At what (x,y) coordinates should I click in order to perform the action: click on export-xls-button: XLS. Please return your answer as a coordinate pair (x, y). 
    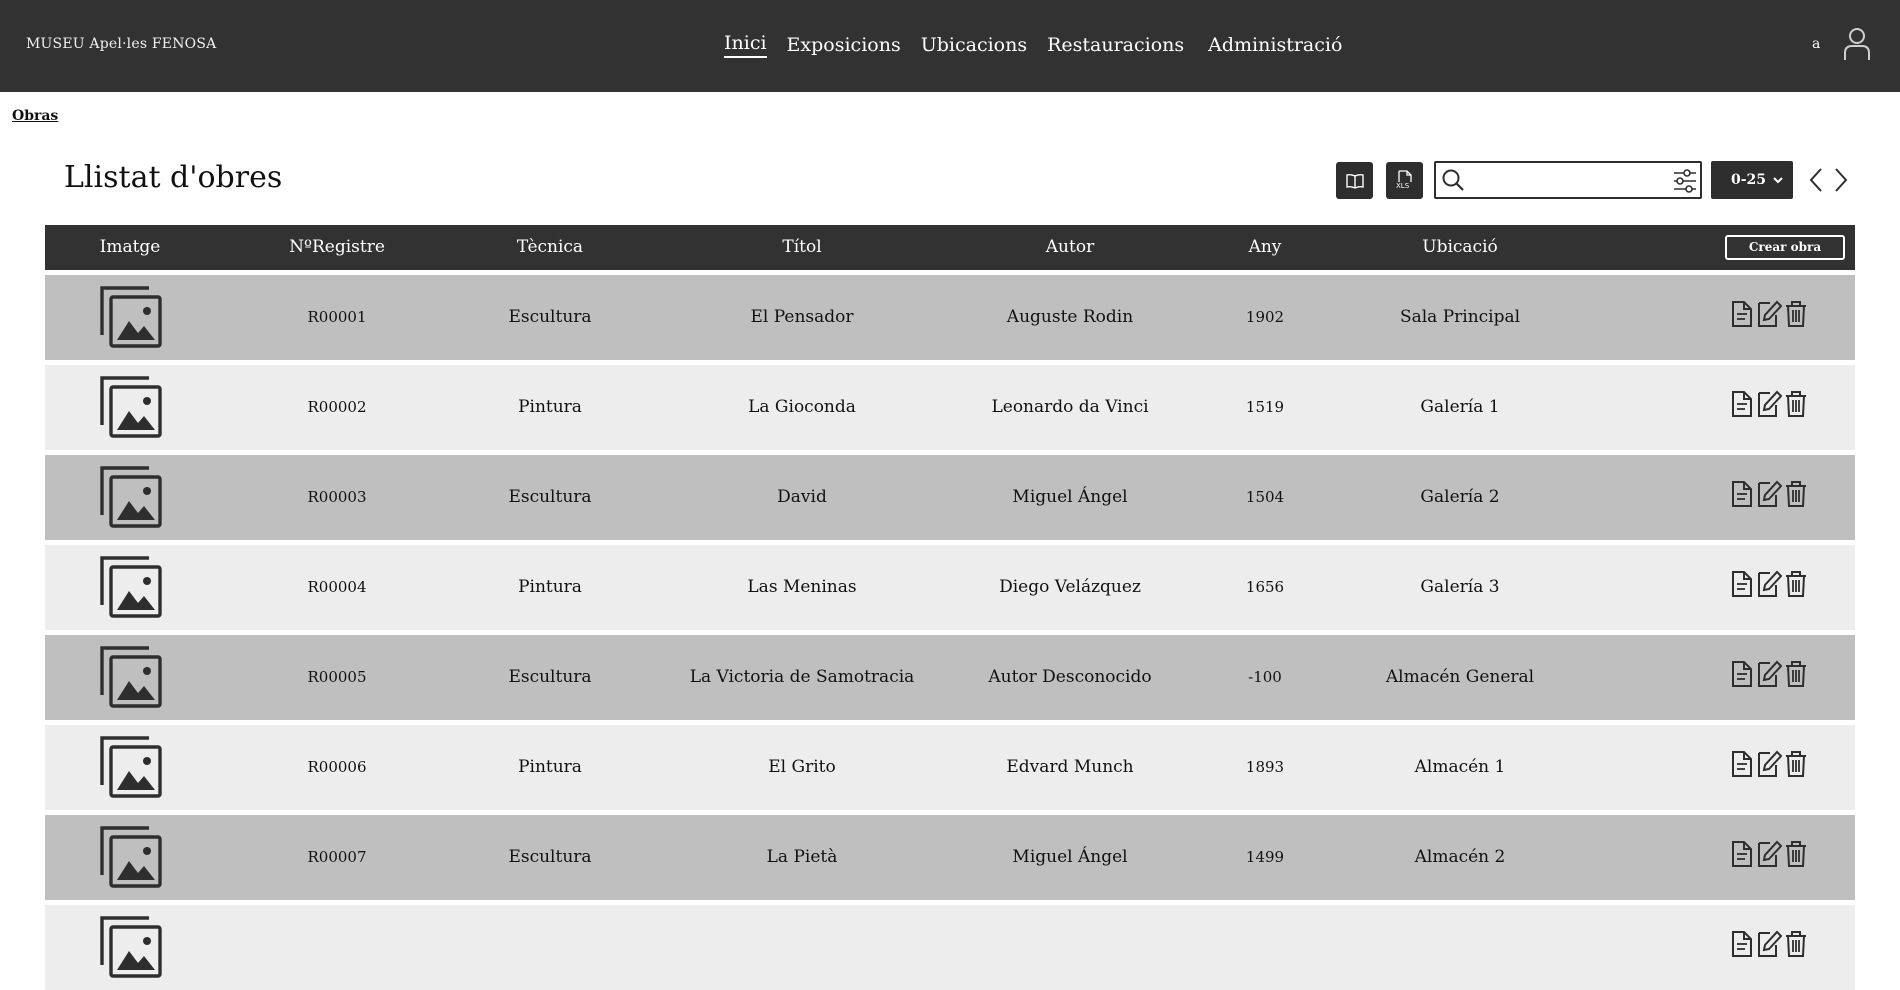
    Looking at the image, I should click on (1404, 180).